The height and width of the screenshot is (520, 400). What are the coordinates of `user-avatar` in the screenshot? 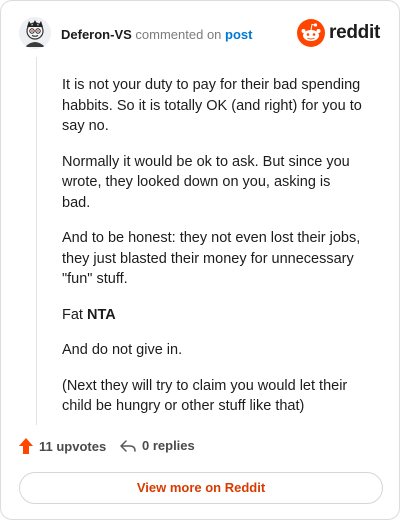 It's located at (35, 33).